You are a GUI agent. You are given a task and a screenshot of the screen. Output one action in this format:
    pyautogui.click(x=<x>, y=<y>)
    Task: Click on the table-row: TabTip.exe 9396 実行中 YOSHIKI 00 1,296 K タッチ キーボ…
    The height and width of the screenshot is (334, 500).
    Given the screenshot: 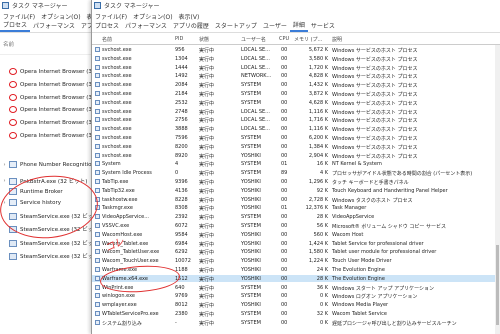 What is the action you would take?
    pyautogui.click(x=293, y=182)
    